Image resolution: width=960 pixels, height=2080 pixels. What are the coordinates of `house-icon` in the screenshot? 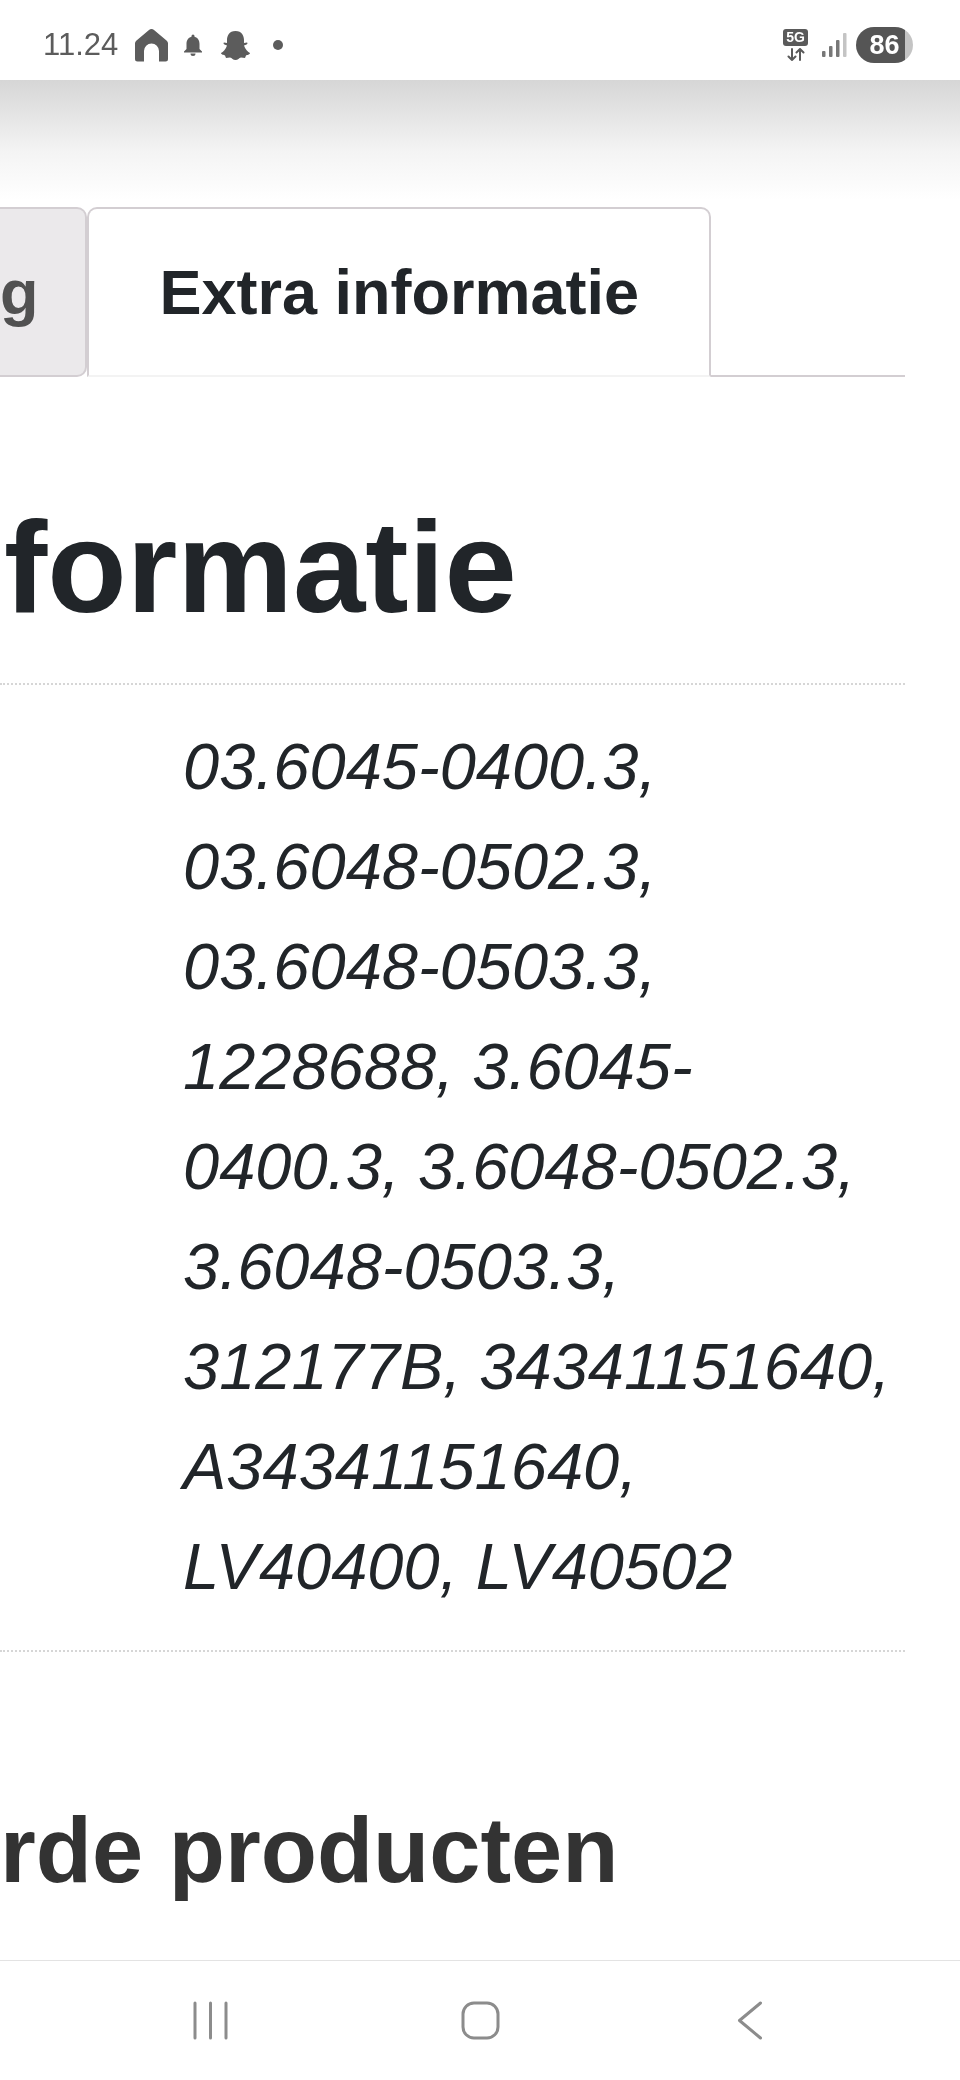 It's located at (152, 45).